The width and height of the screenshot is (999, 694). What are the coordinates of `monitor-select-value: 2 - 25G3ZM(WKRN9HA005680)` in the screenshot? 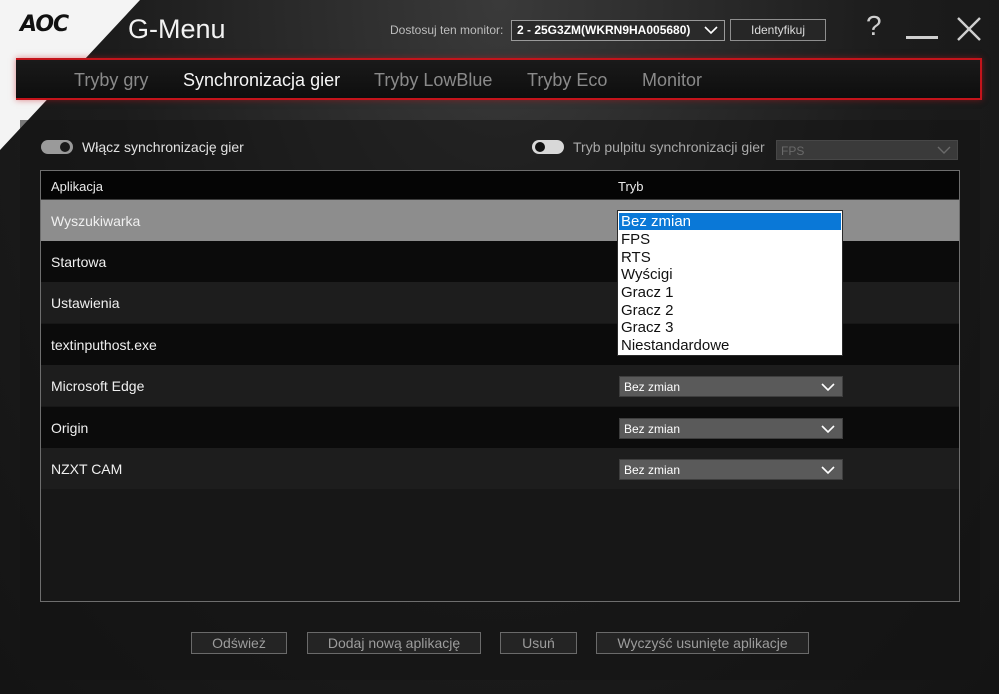 It's located at (604, 30).